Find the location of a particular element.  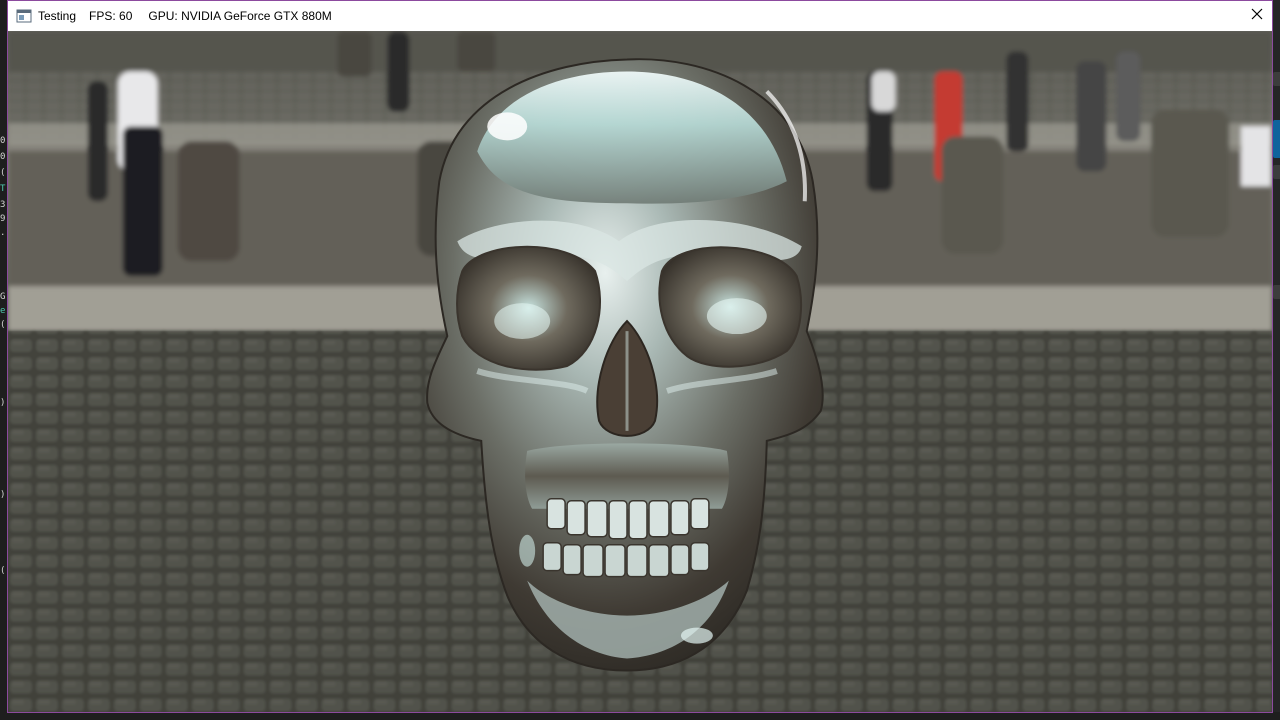

close-button is located at coordinates (1257, 16).